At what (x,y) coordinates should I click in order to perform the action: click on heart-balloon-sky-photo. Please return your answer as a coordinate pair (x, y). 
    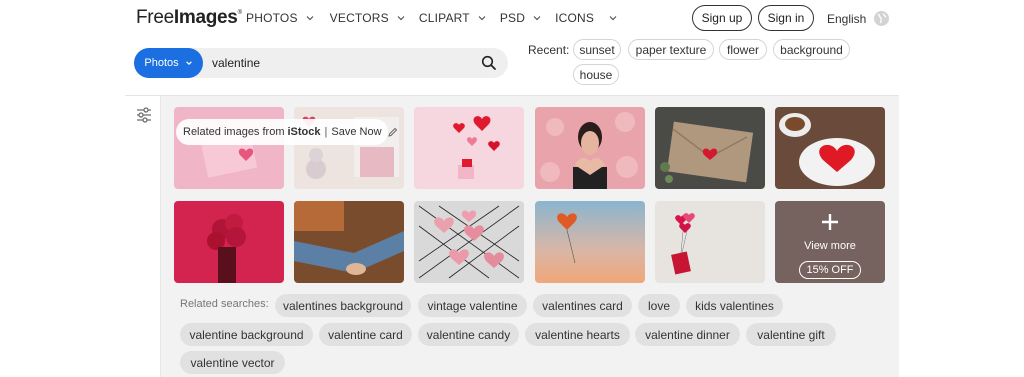
    Looking at the image, I should click on (590, 242).